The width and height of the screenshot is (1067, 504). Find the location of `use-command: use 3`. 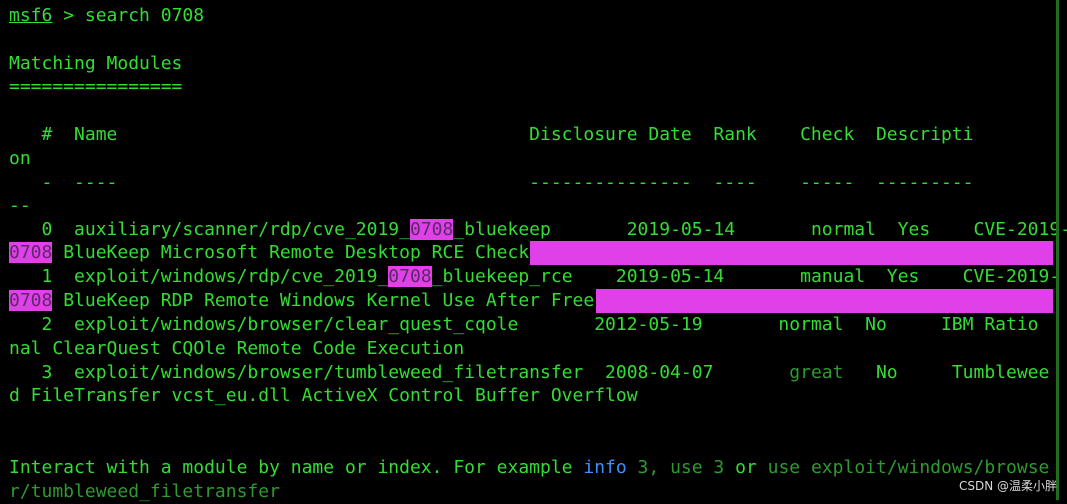

use-command: use 3 is located at coordinates (697, 467).